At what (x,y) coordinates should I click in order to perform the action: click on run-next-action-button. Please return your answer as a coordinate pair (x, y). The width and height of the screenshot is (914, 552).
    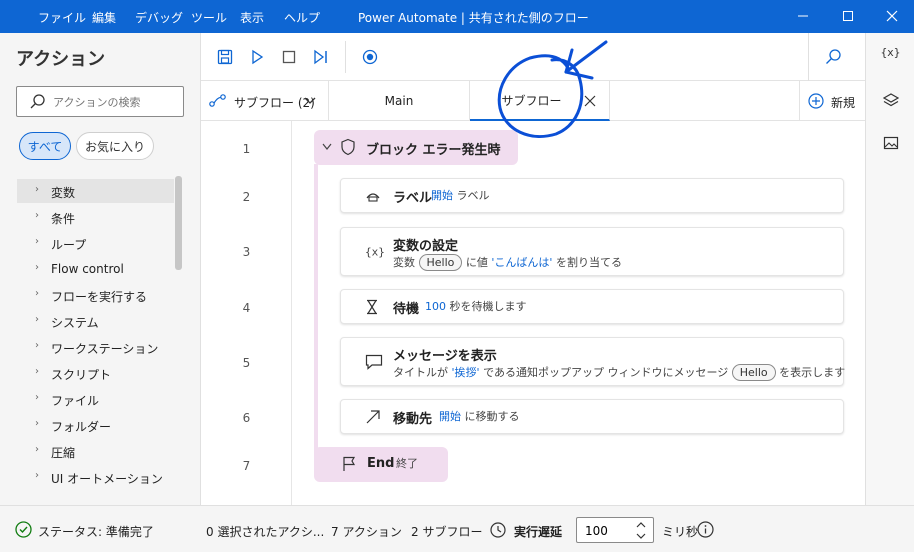
    Looking at the image, I should click on (321, 57).